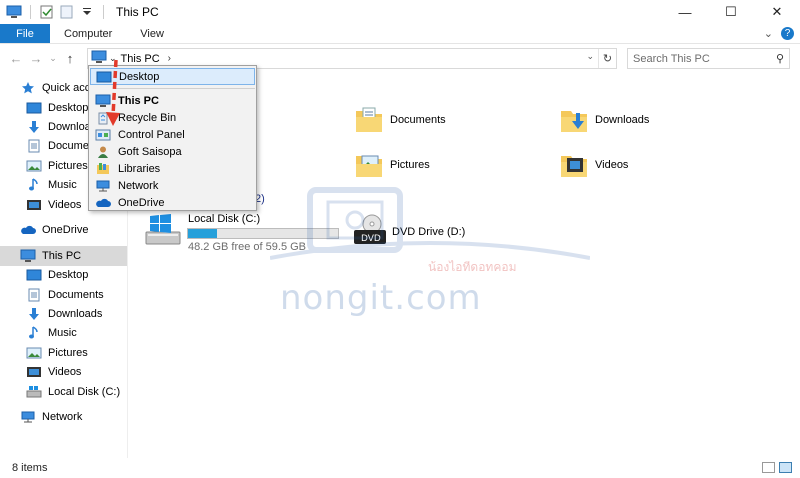 The height and width of the screenshot is (478, 800). I want to click on expand-ribbon-button: ⌄, so click(768, 33).